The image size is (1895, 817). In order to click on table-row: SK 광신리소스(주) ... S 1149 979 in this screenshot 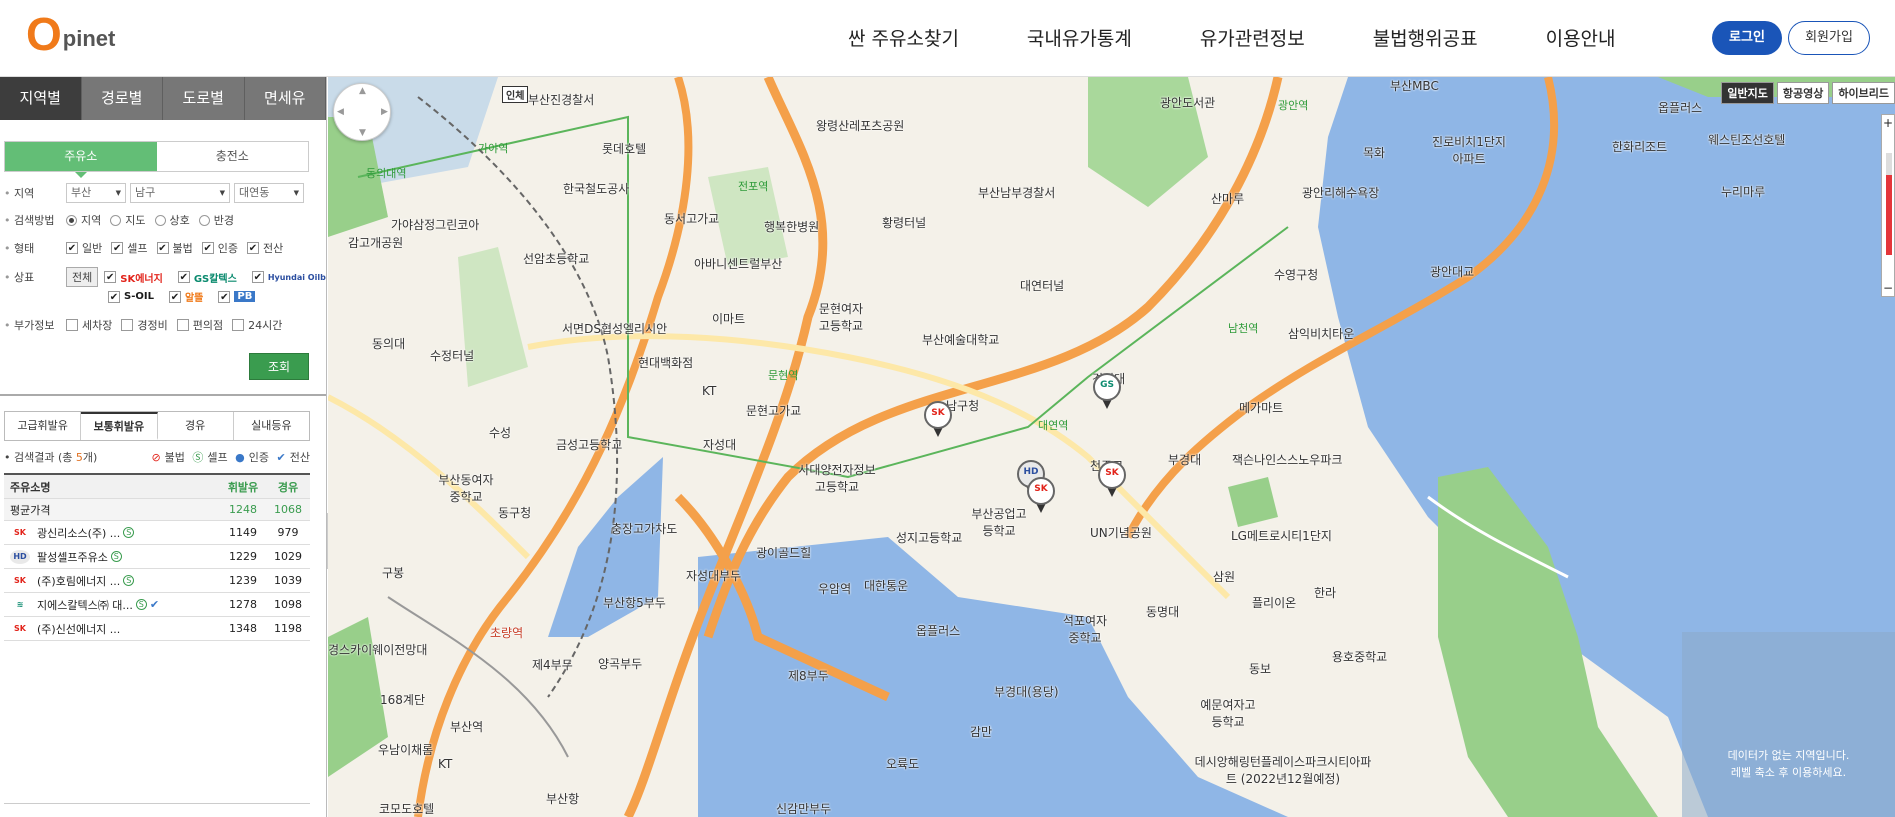, I will do `click(157, 533)`.